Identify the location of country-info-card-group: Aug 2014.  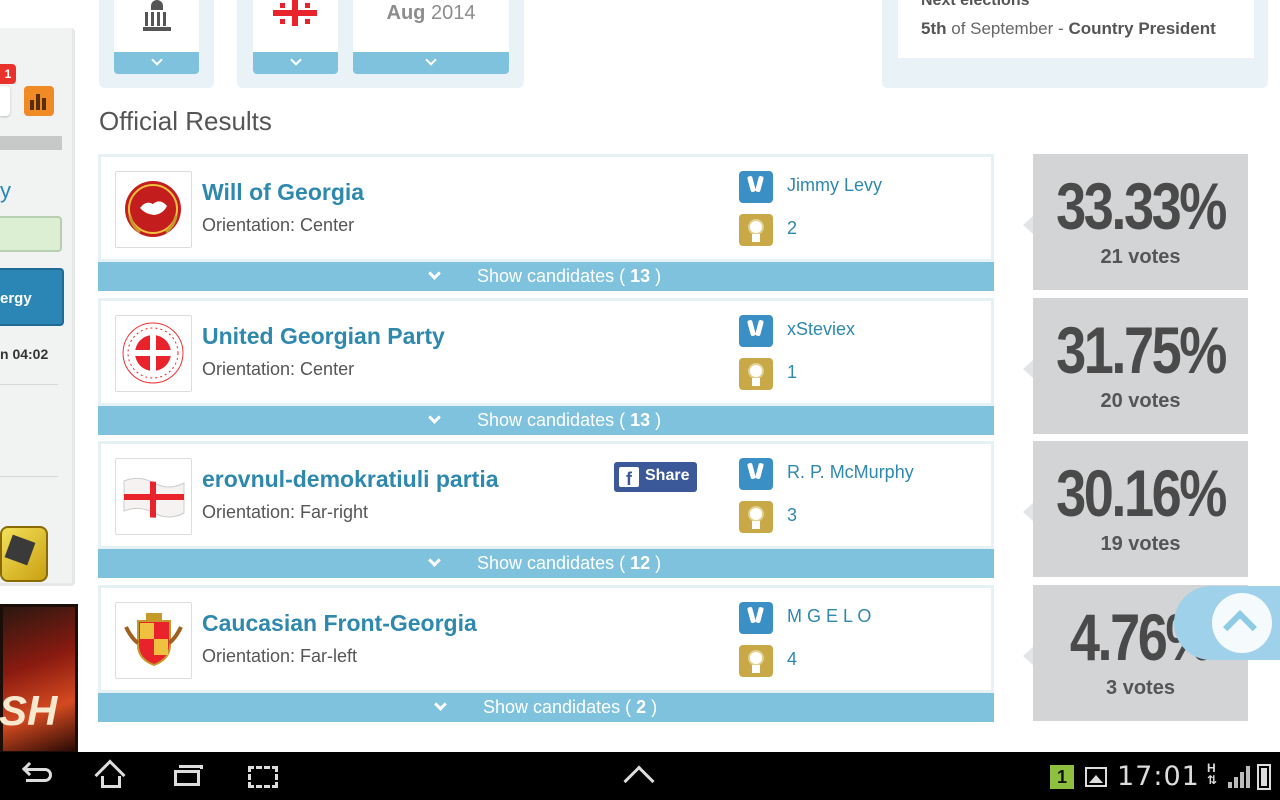
(380, 44).